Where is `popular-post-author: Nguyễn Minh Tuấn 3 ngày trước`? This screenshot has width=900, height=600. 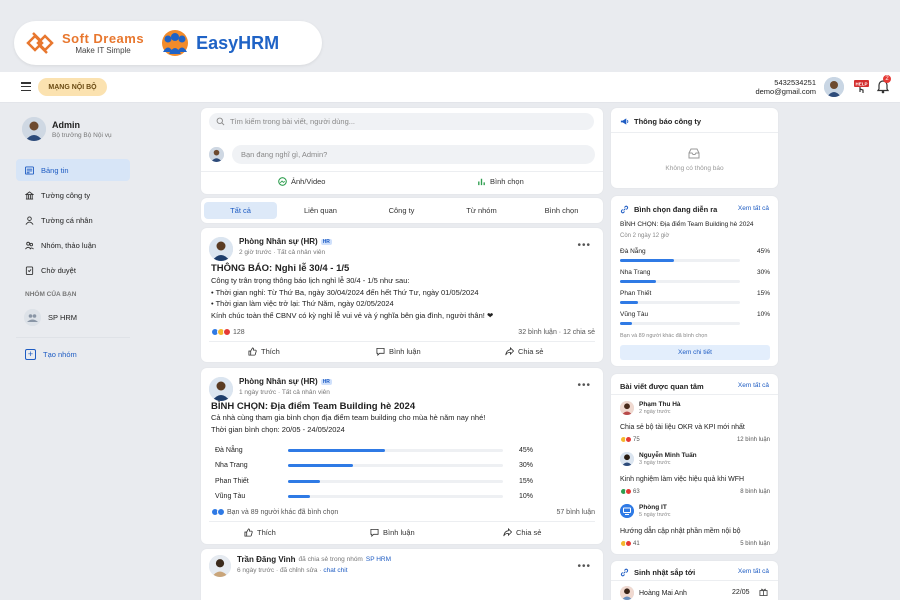
popular-post-author: Nguyễn Minh Tuấn 3 ngày trước is located at coordinates (658, 459).